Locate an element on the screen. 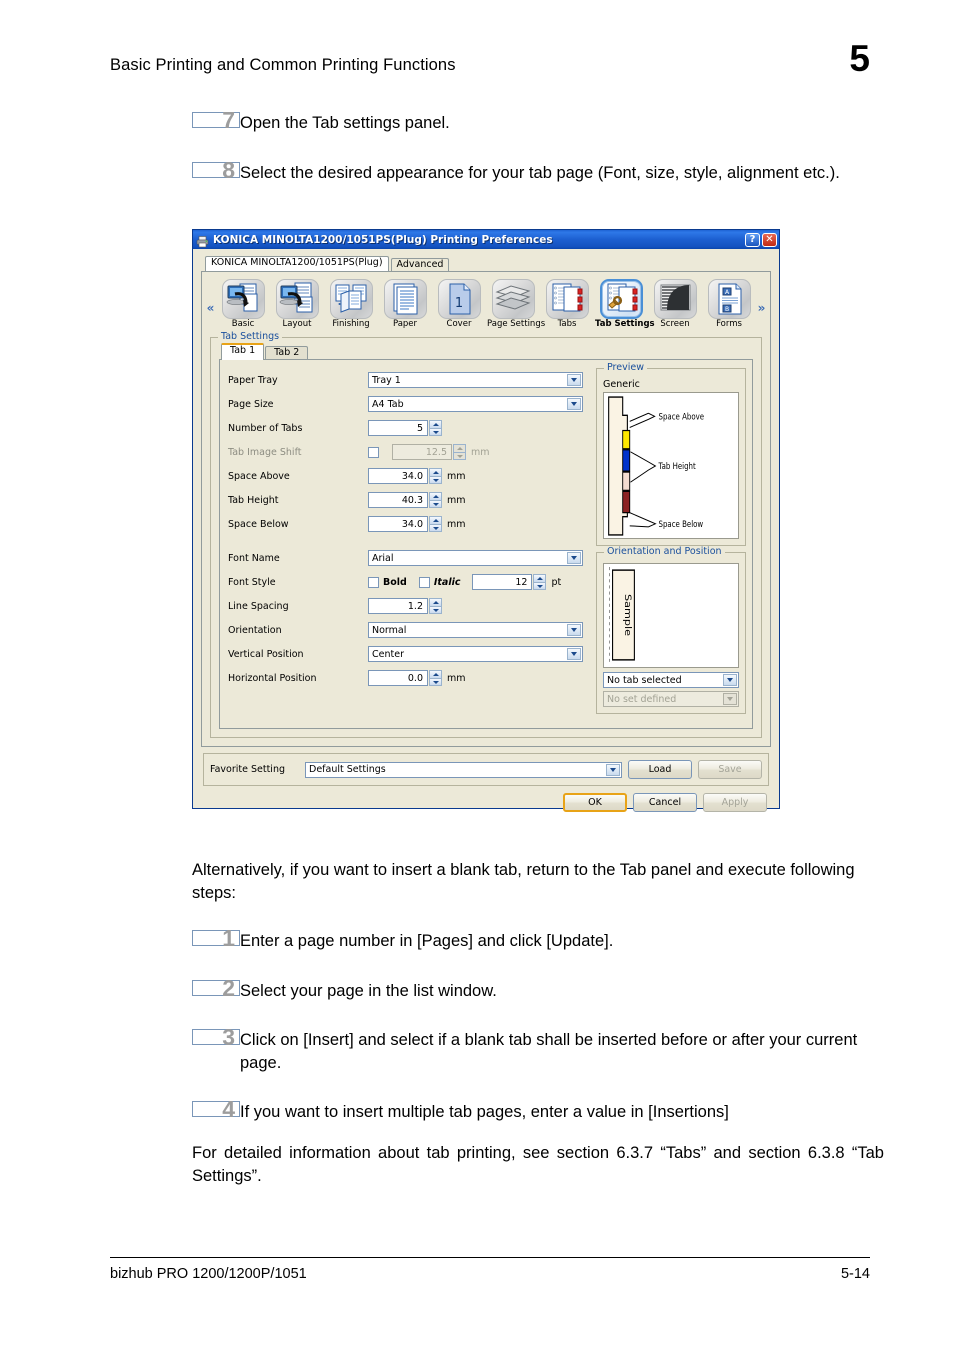  field-space-below: Space Below 34.0 mm is located at coordinates (408, 524).